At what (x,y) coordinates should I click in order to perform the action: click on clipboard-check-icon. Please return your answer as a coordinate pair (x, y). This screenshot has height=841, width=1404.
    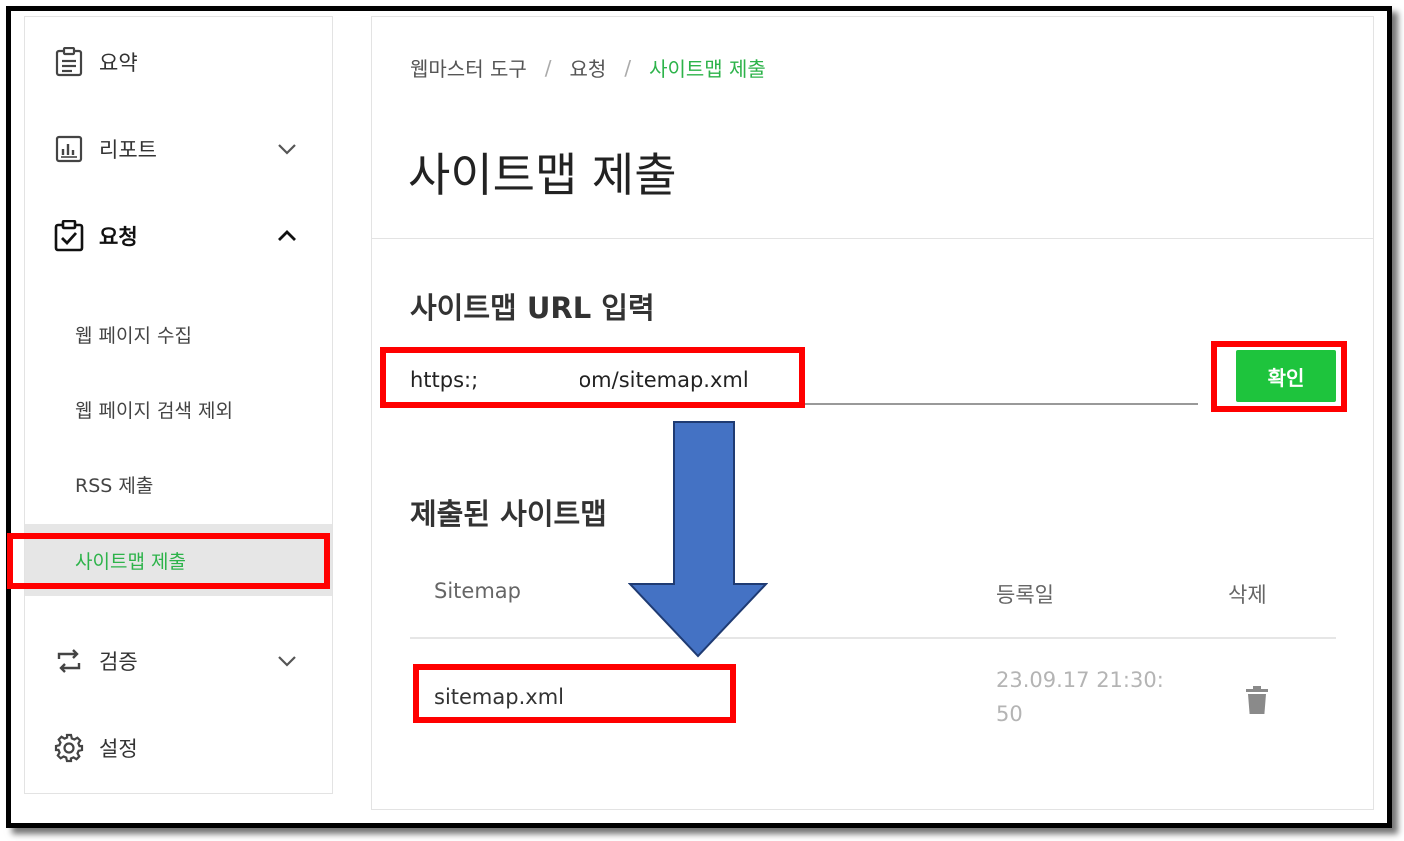
    Looking at the image, I should click on (69, 236).